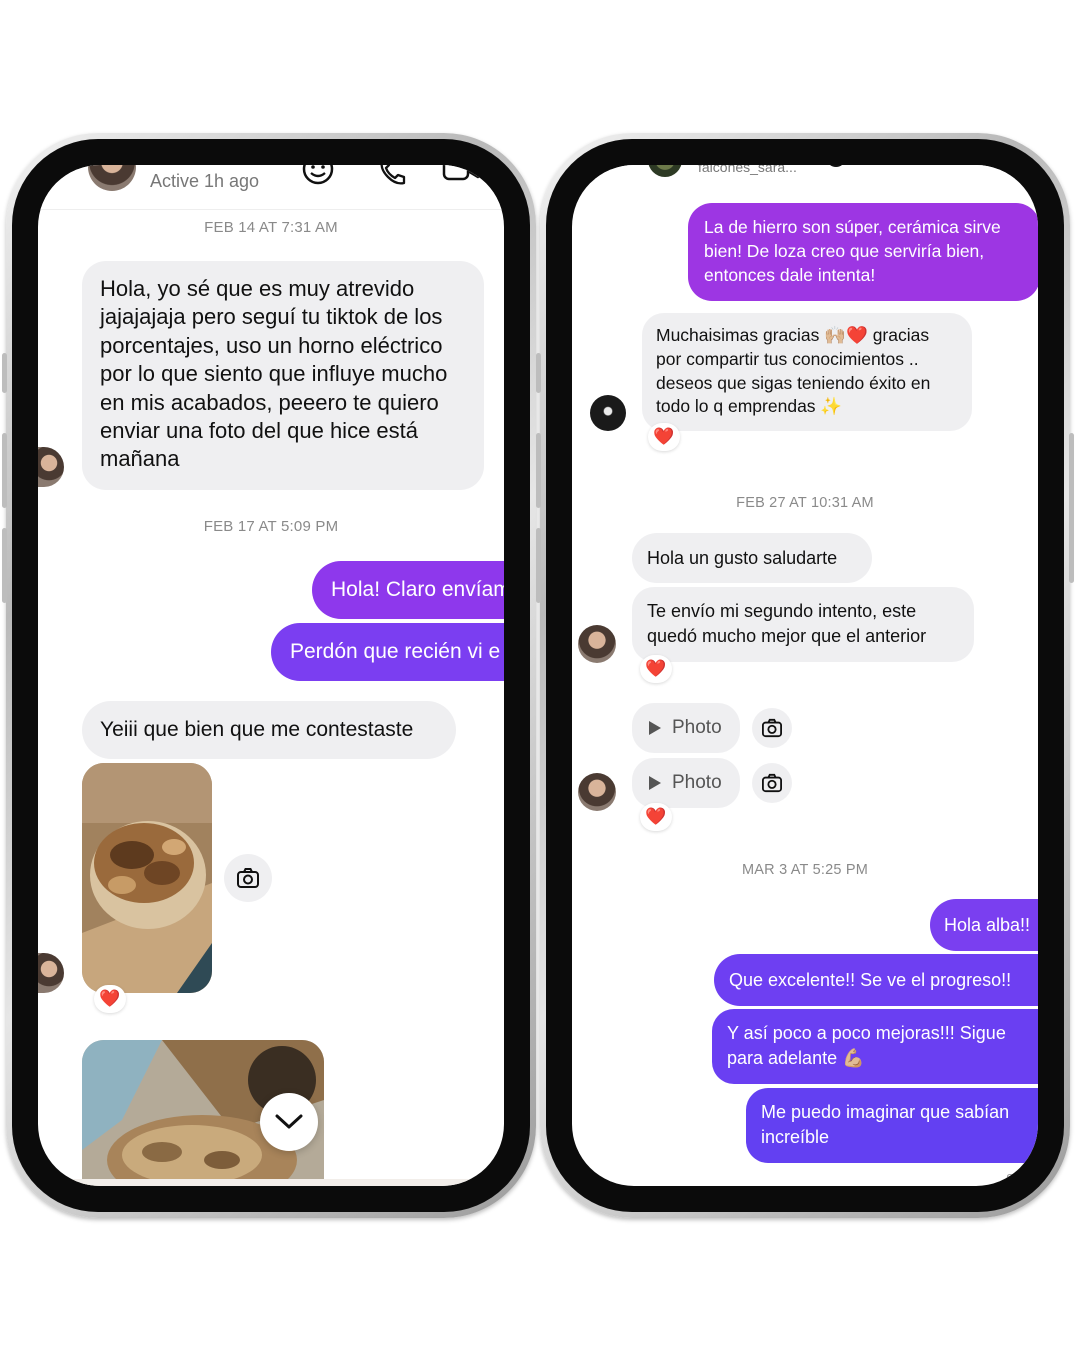 The height and width of the screenshot is (1350, 1080). Describe the element at coordinates (387, 652) in the screenshot. I see `outgoing-message: Perdón que recién vi e` at that location.